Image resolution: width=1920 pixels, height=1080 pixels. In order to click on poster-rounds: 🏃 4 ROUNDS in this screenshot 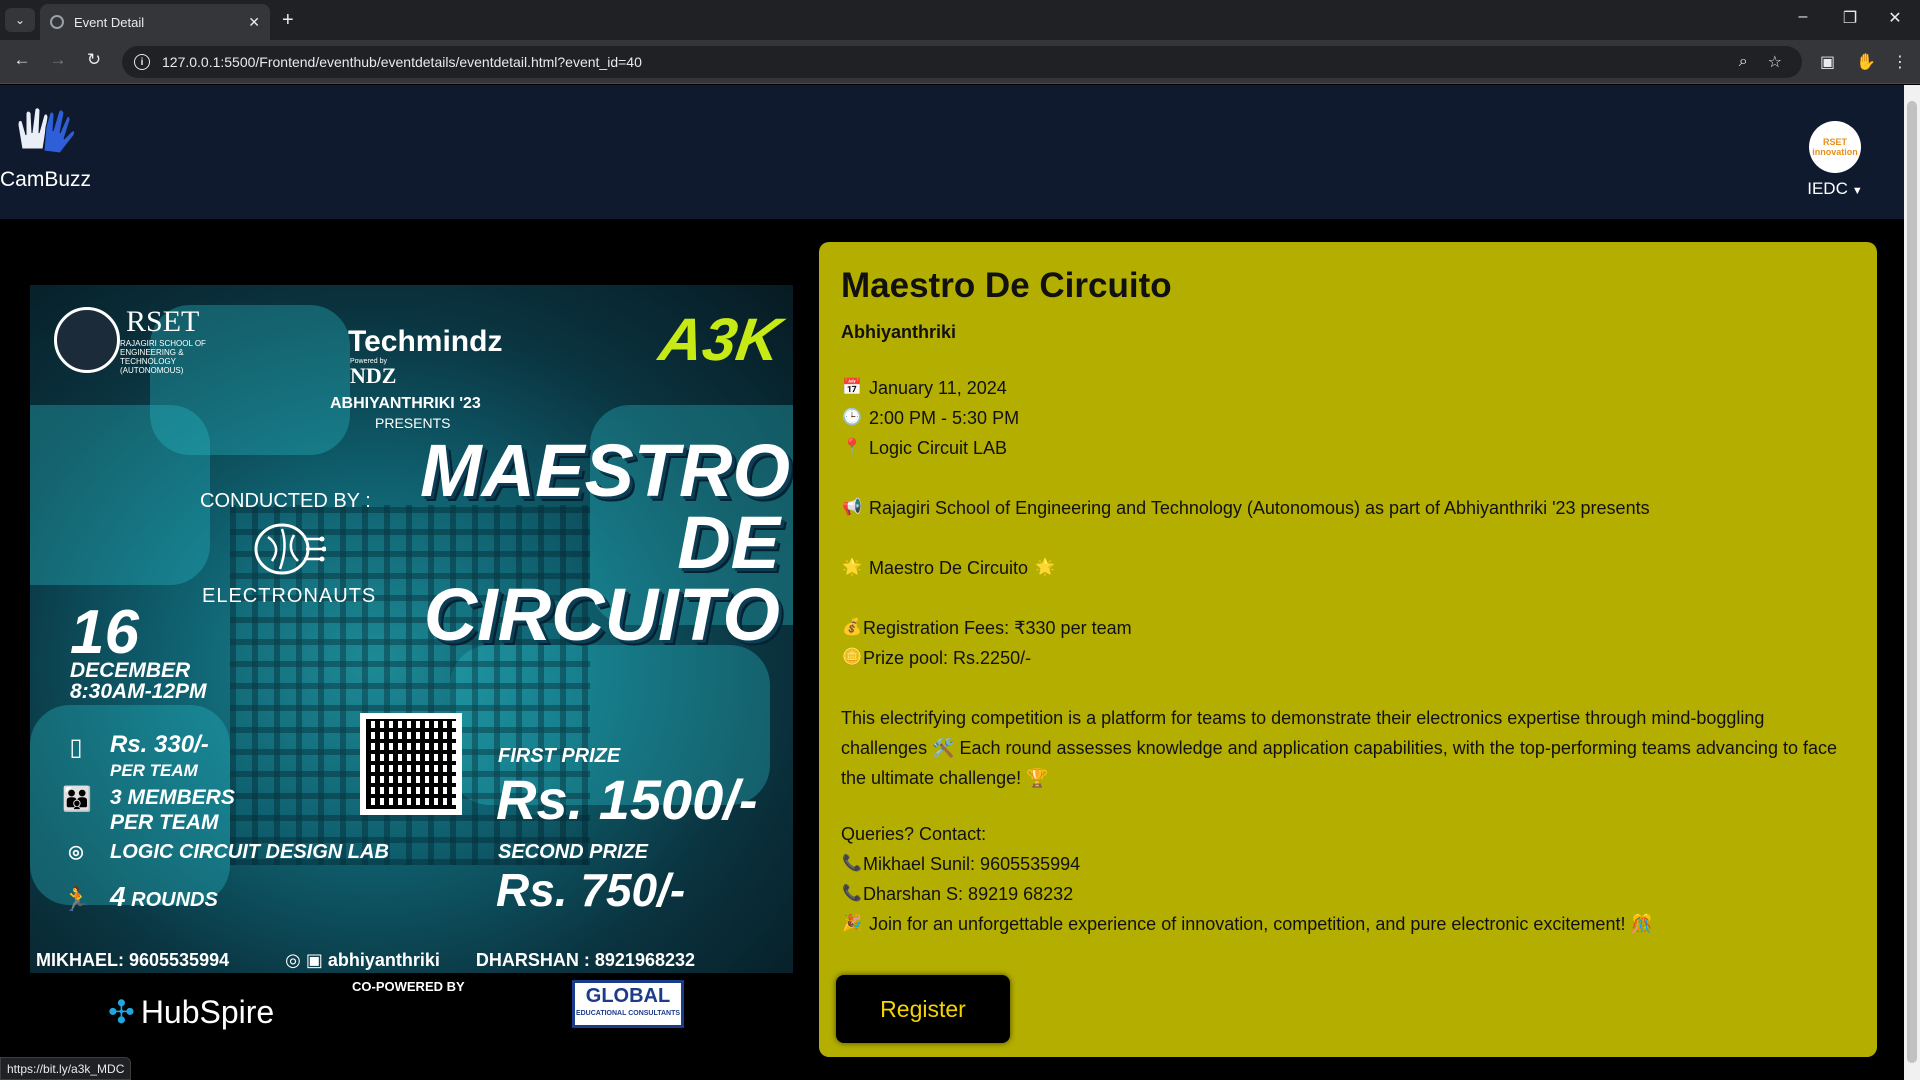, I will do `click(140, 898)`.